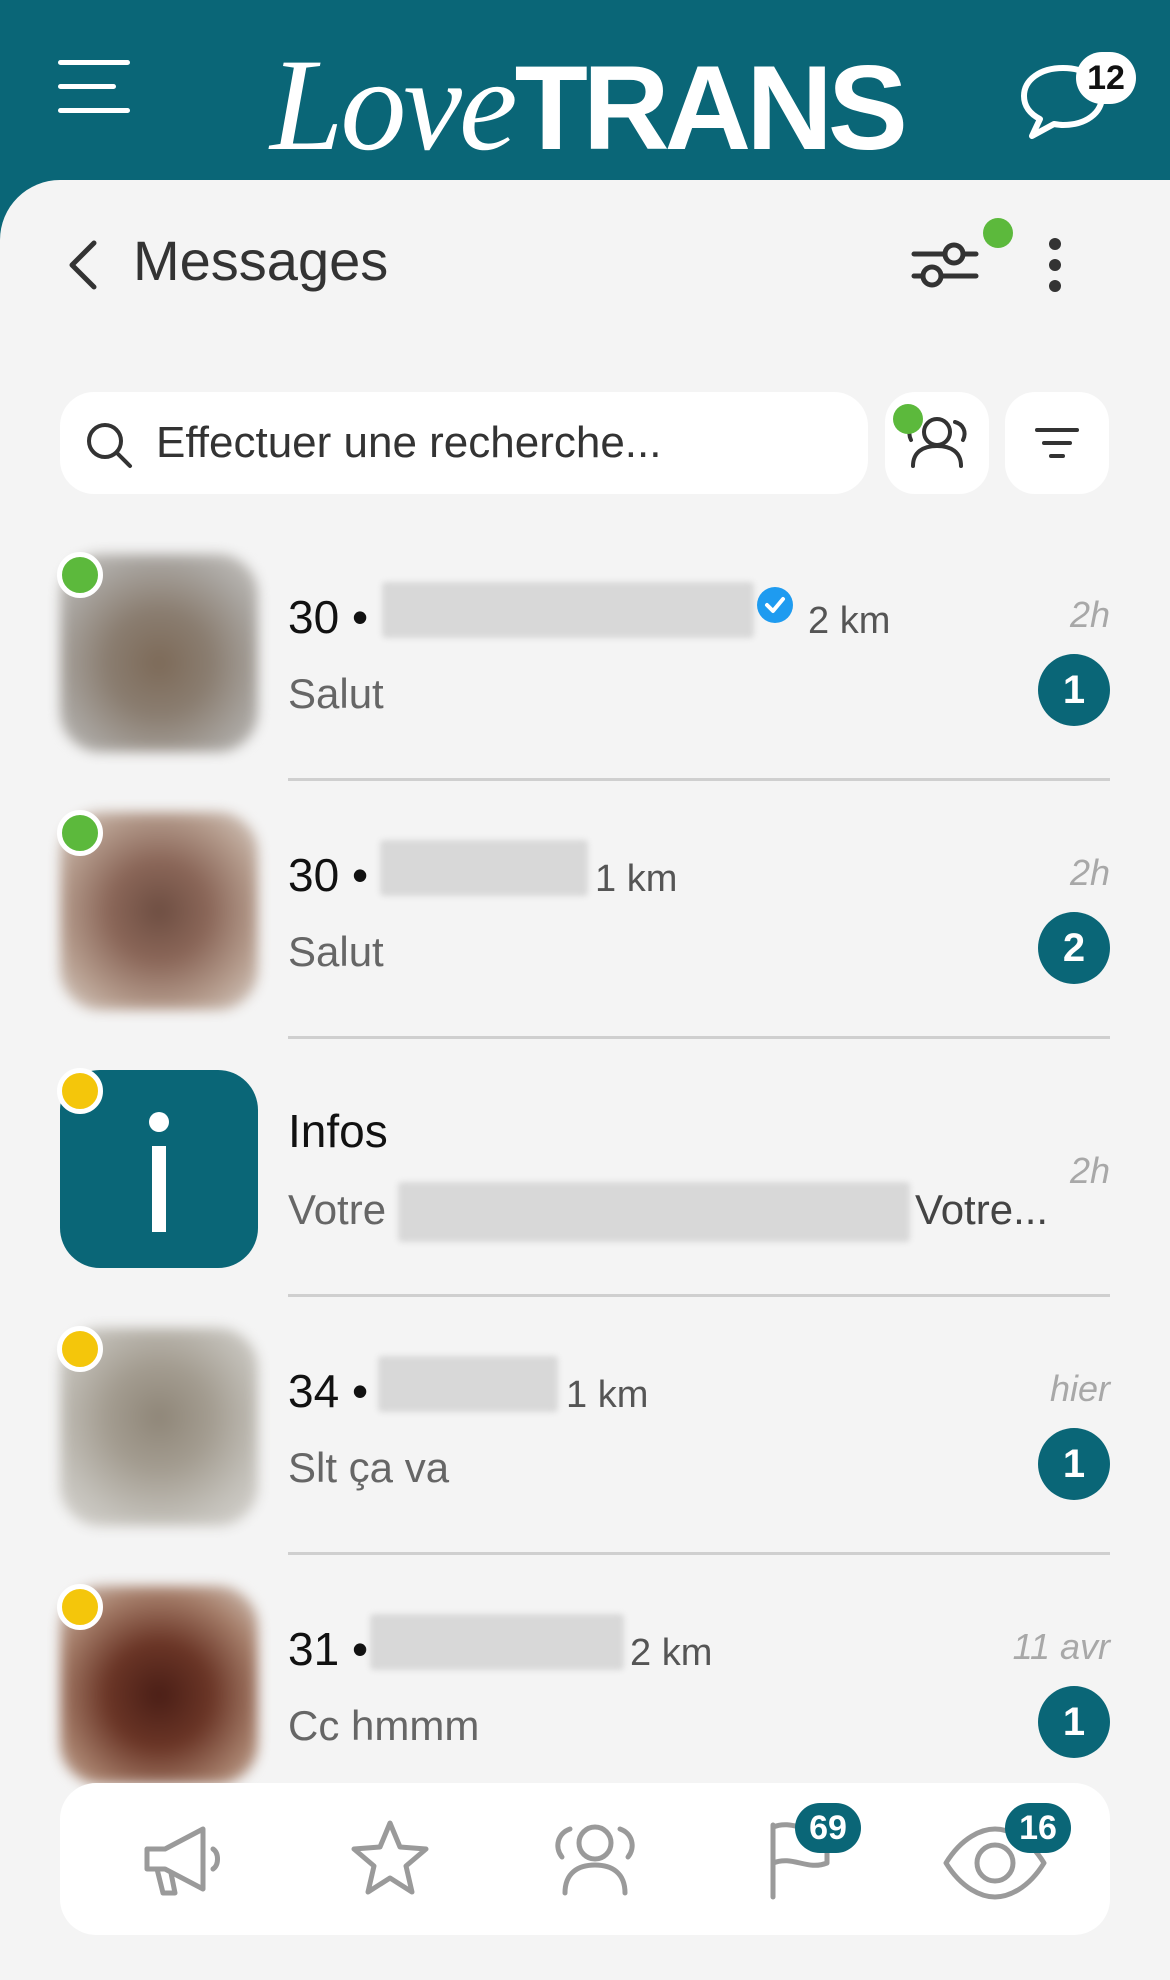 This screenshot has height=1980, width=1170. Describe the element at coordinates (94, 88) in the screenshot. I see `menu-icon` at that location.